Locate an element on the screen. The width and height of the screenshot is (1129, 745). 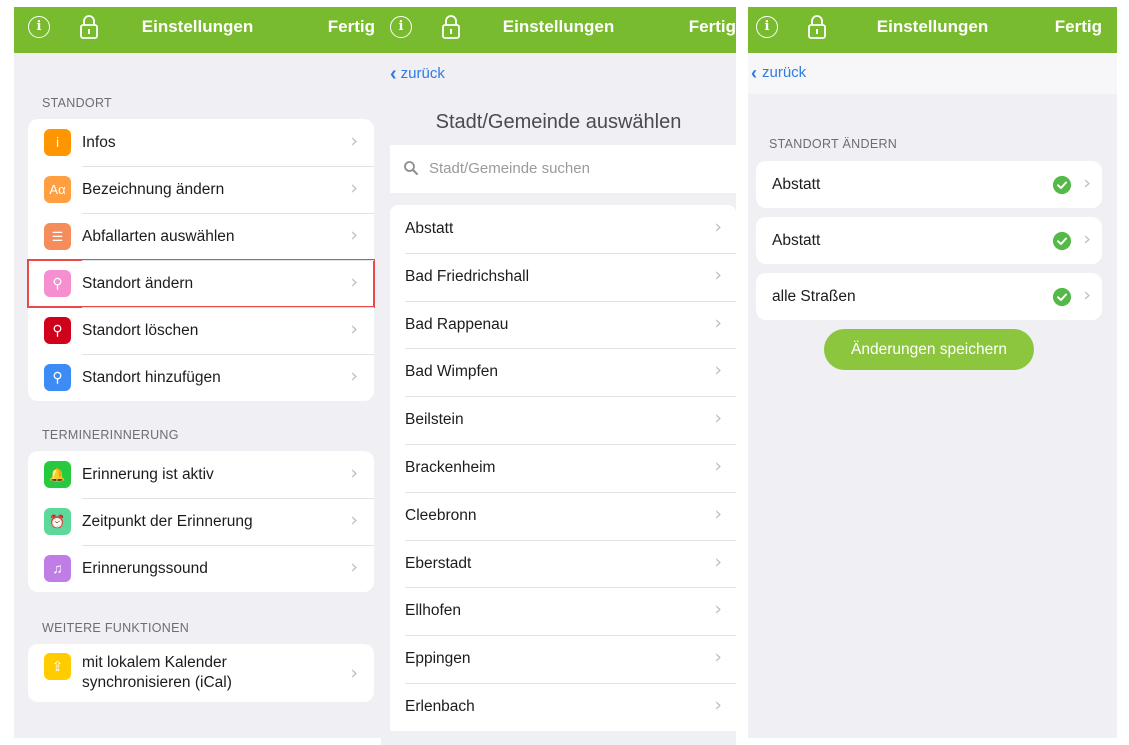
settings-item-zeitpunkt: ⏰ Zeitpunkt der Erinnerung › is located at coordinates (201, 521).